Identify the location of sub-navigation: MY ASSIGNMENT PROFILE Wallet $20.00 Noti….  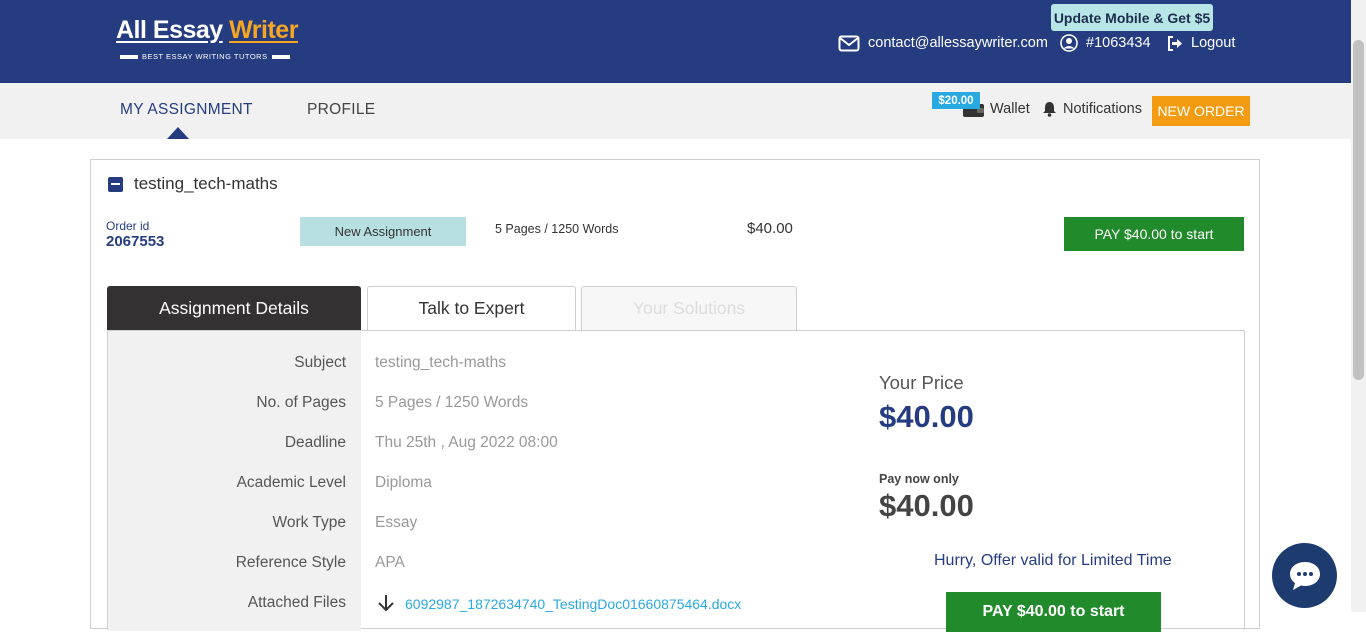
(675, 111).